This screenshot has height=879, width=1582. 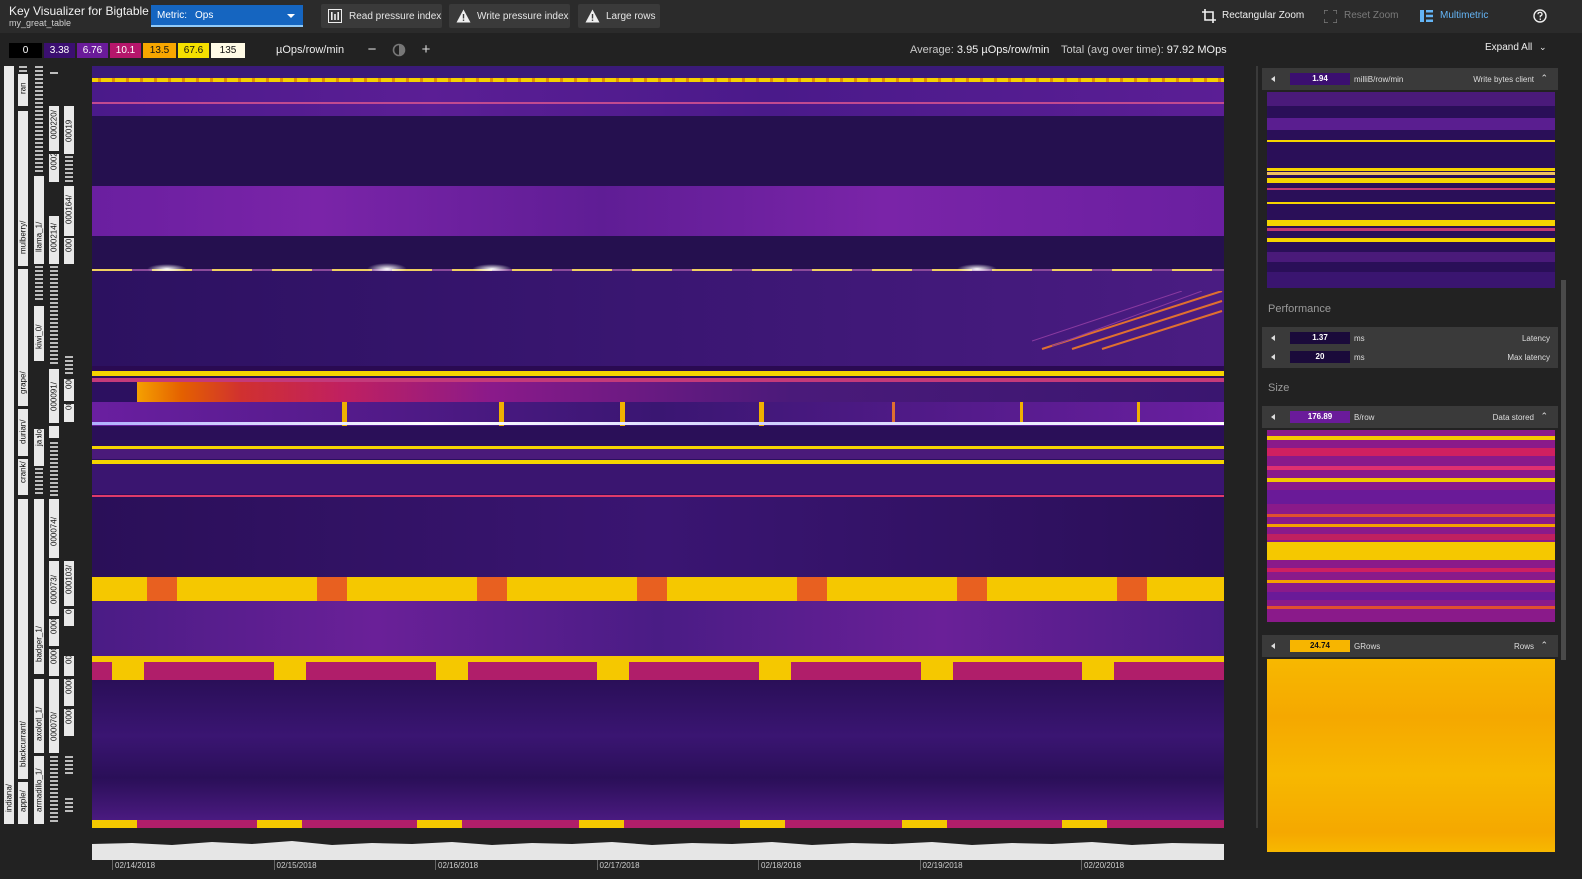 I want to click on key-0000-d: 0000, so click(x=69, y=692).